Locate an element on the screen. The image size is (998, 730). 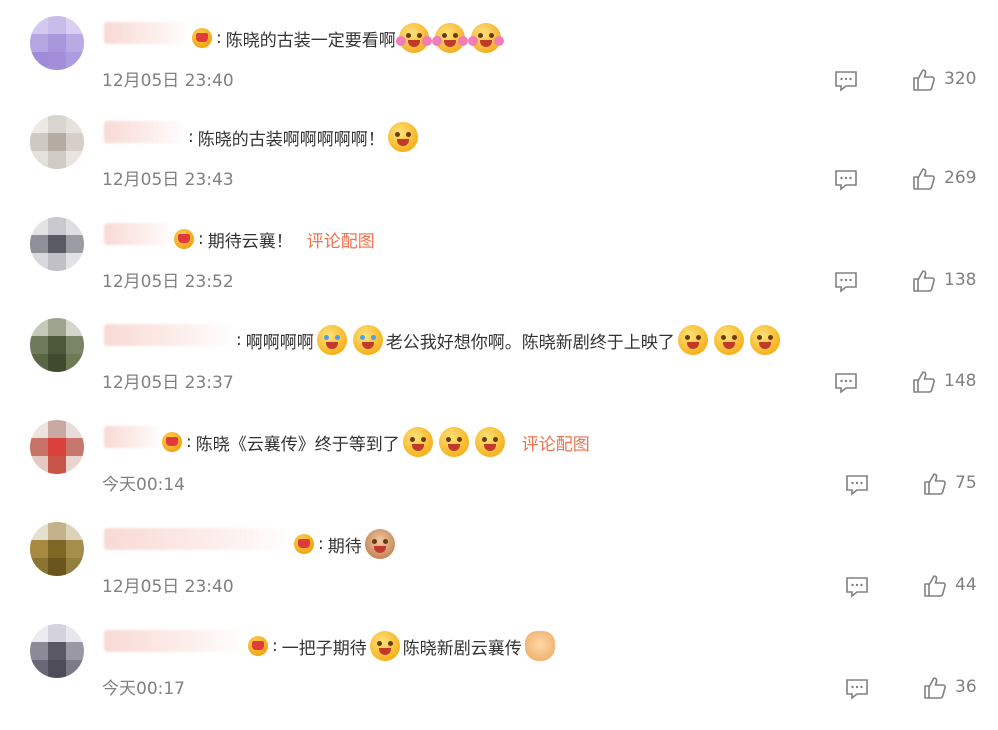
happy-face-emoji-icon is located at coordinates (764, 340).